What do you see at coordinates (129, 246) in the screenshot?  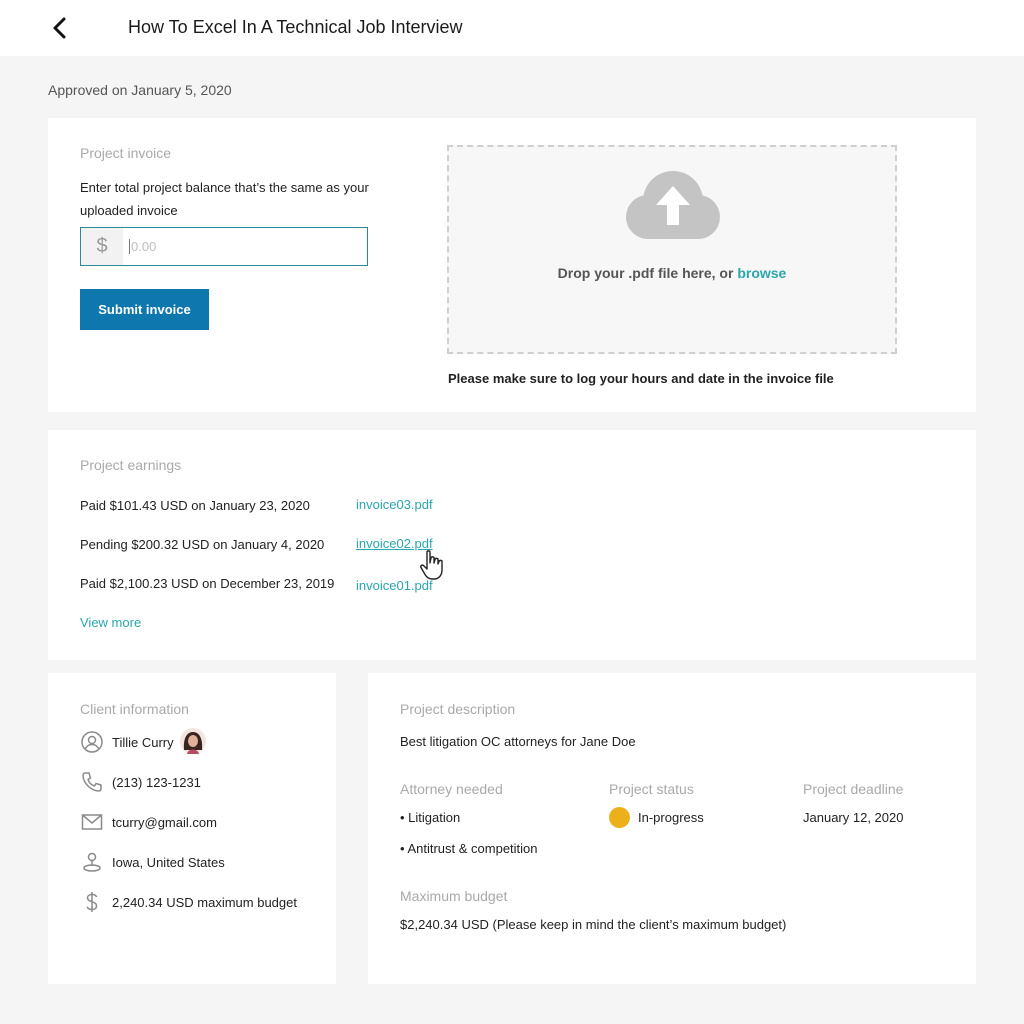 I see `text-cursor` at bounding box center [129, 246].